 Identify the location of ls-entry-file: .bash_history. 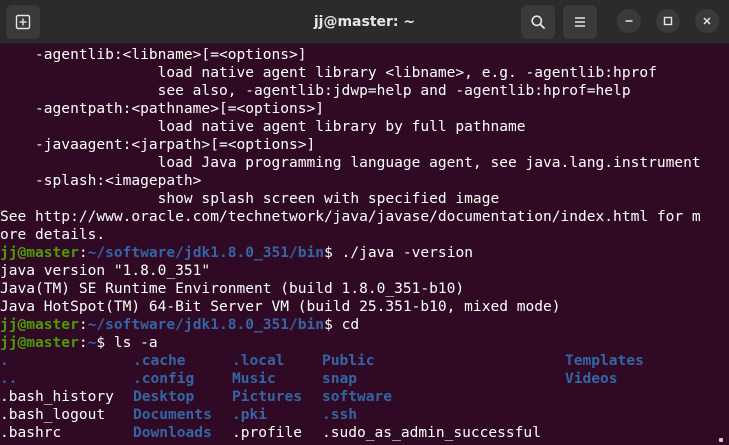
(57, 396).